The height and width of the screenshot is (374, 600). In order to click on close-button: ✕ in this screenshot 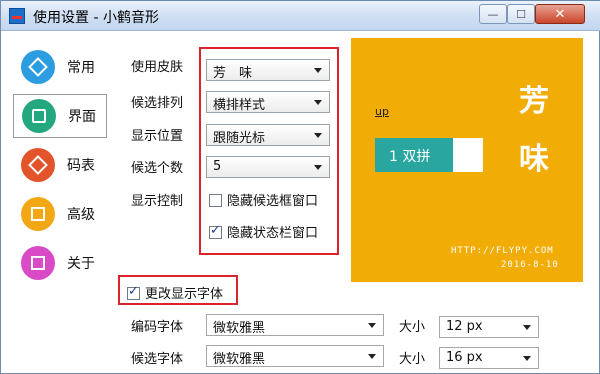, I will do `click(560, 14)`.